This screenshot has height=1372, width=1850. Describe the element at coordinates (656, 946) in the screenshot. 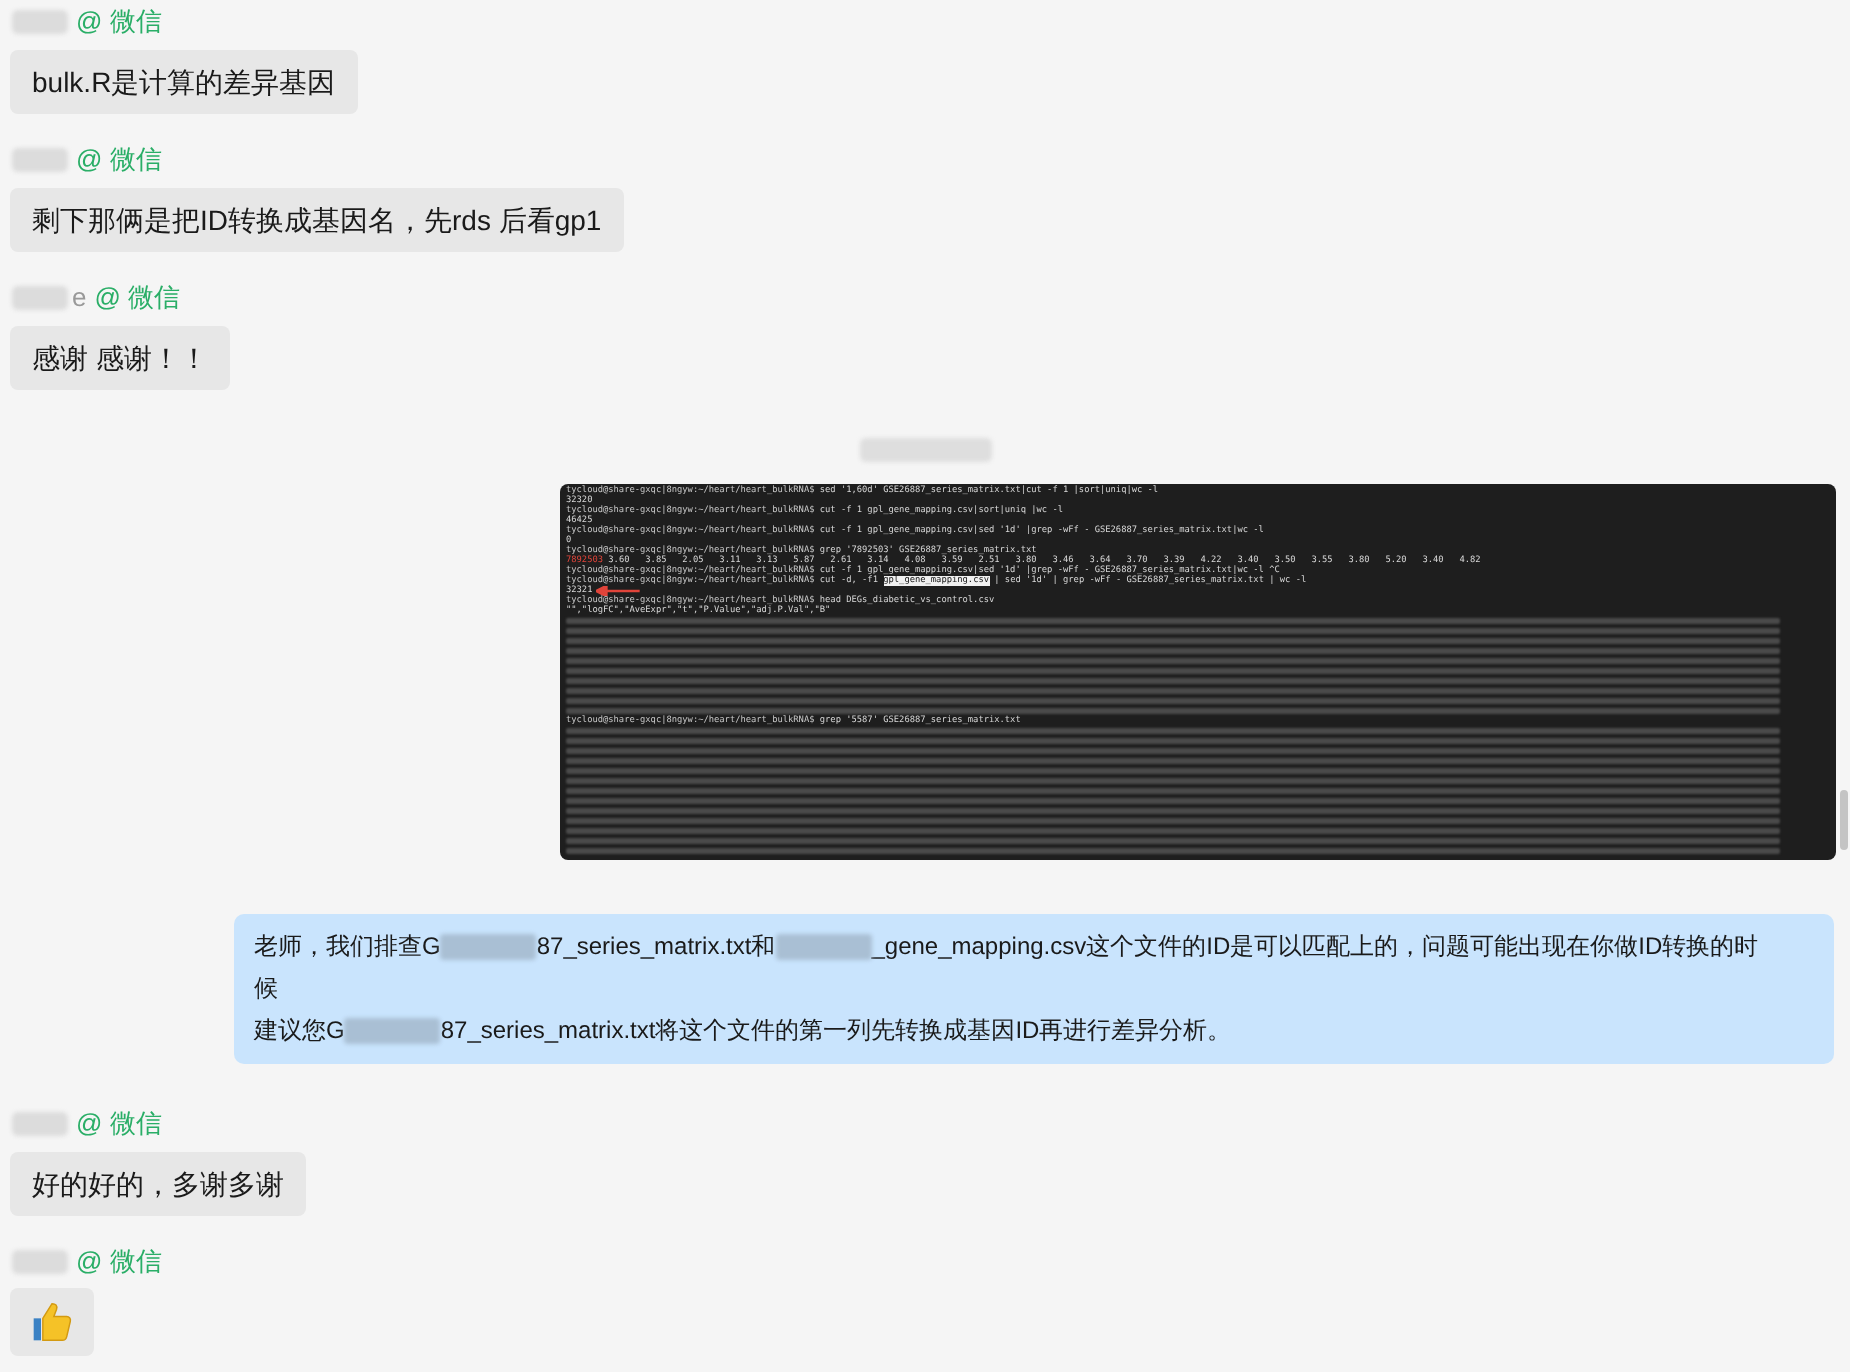

I see `message-text: 87_series_matrix.txt和` at that location.